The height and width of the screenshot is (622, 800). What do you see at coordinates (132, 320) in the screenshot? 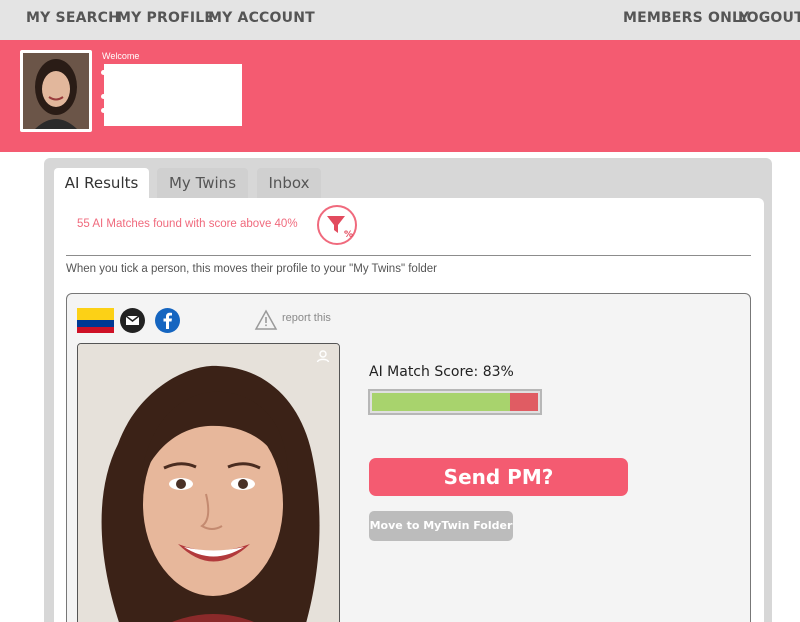
I see `email-icon` at bounding box center [132, 320].